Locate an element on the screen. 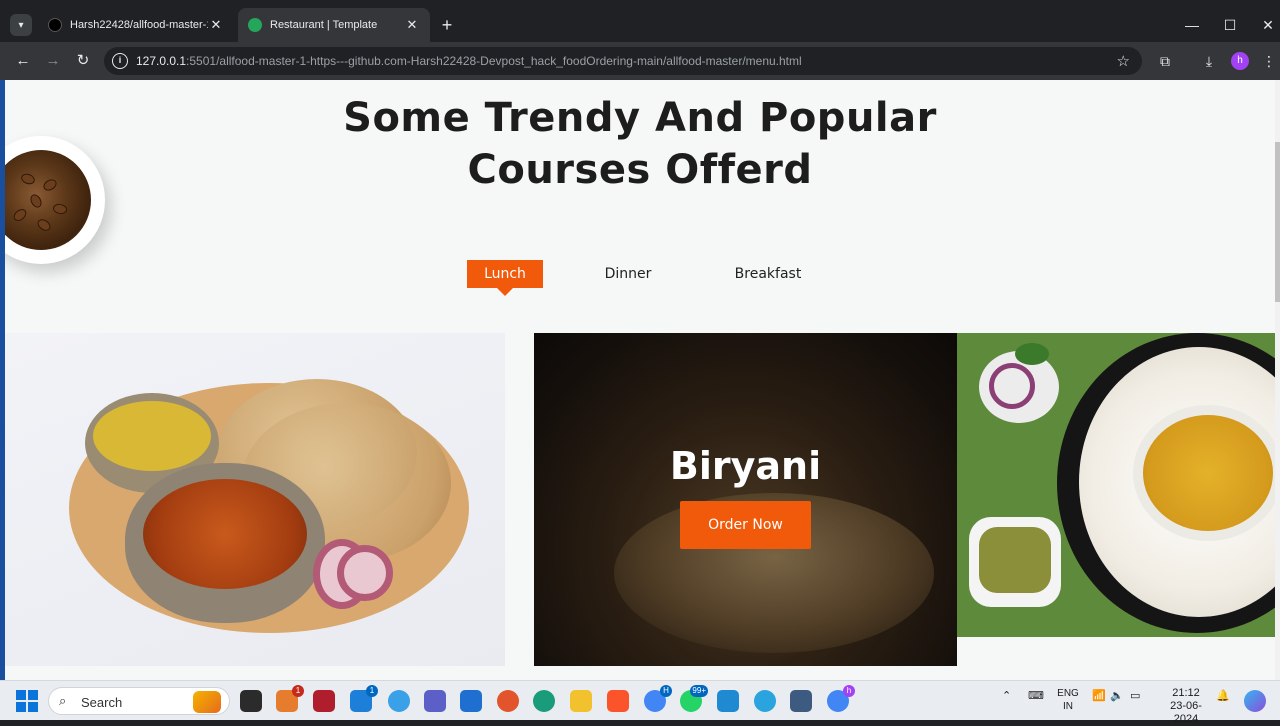 Image resolution: width=1280 pixels, height=726 pixels. notification-bell-icon: 🔔 is located at coordinates (1223, 695).